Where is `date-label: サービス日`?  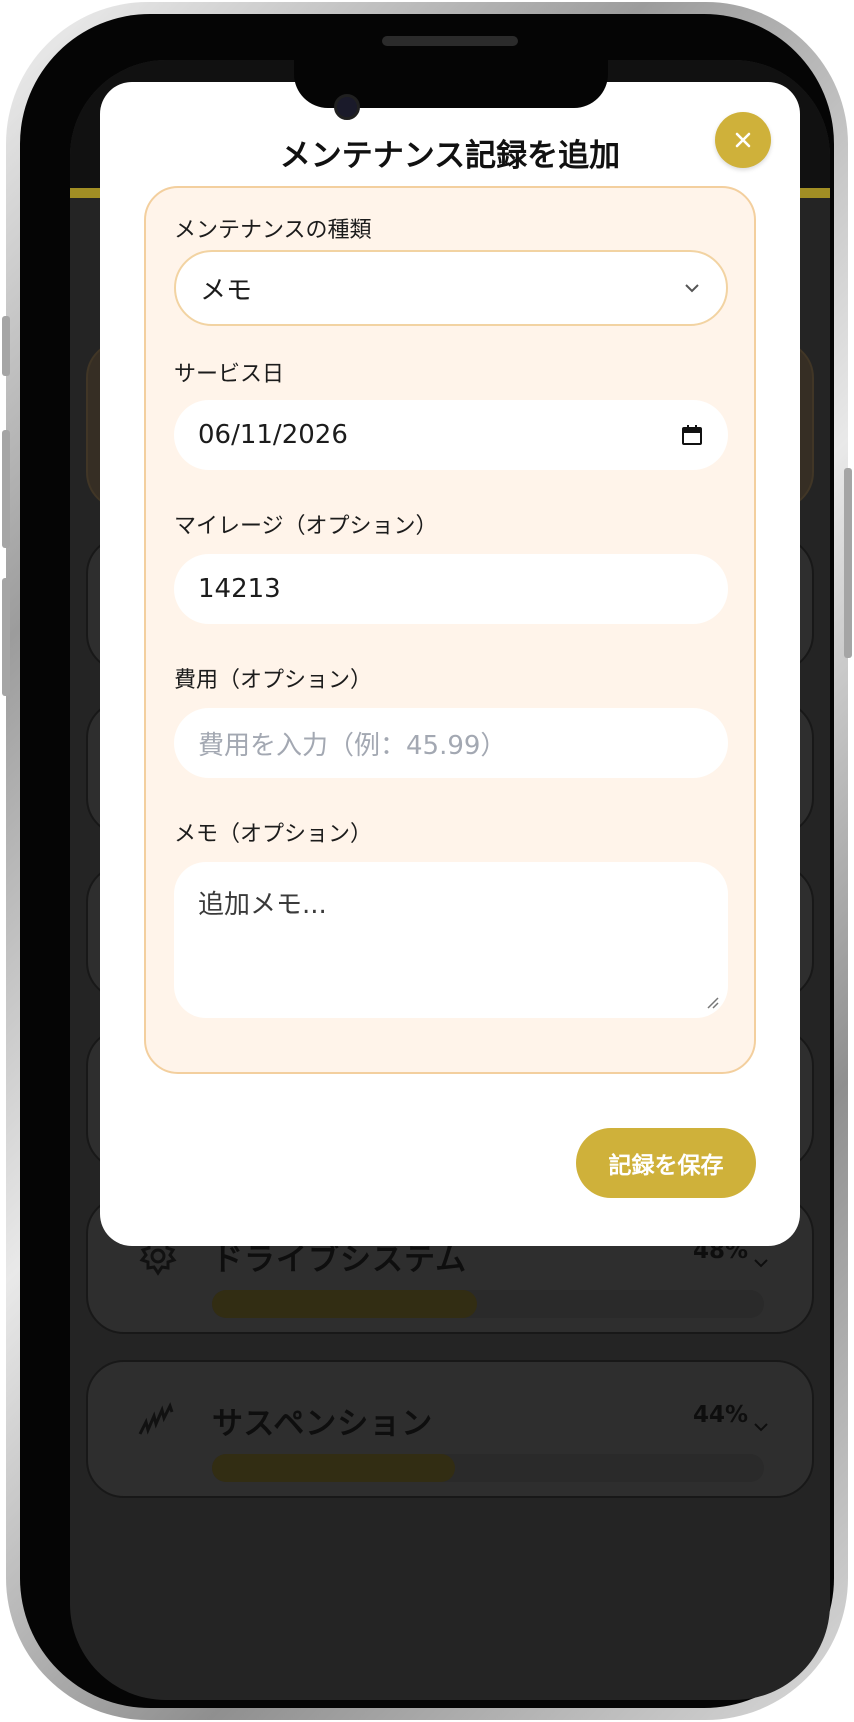 date-label: サービス日 is located at coordinates (229, 374).